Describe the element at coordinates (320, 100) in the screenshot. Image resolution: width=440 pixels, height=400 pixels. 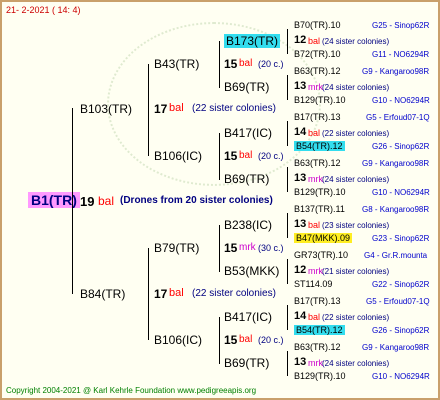
I see `gen4-name-4: B129(TR).10` at that location.